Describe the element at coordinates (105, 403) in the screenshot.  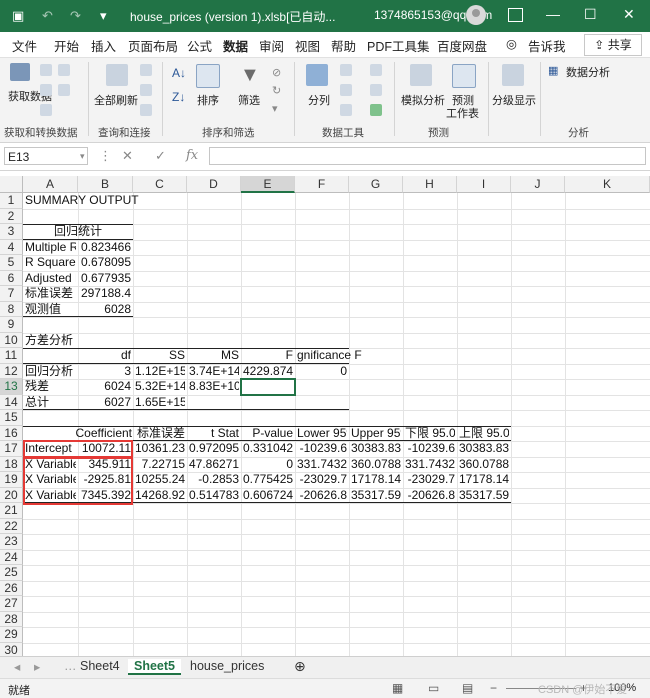
I see `cell: 6027` at that location.